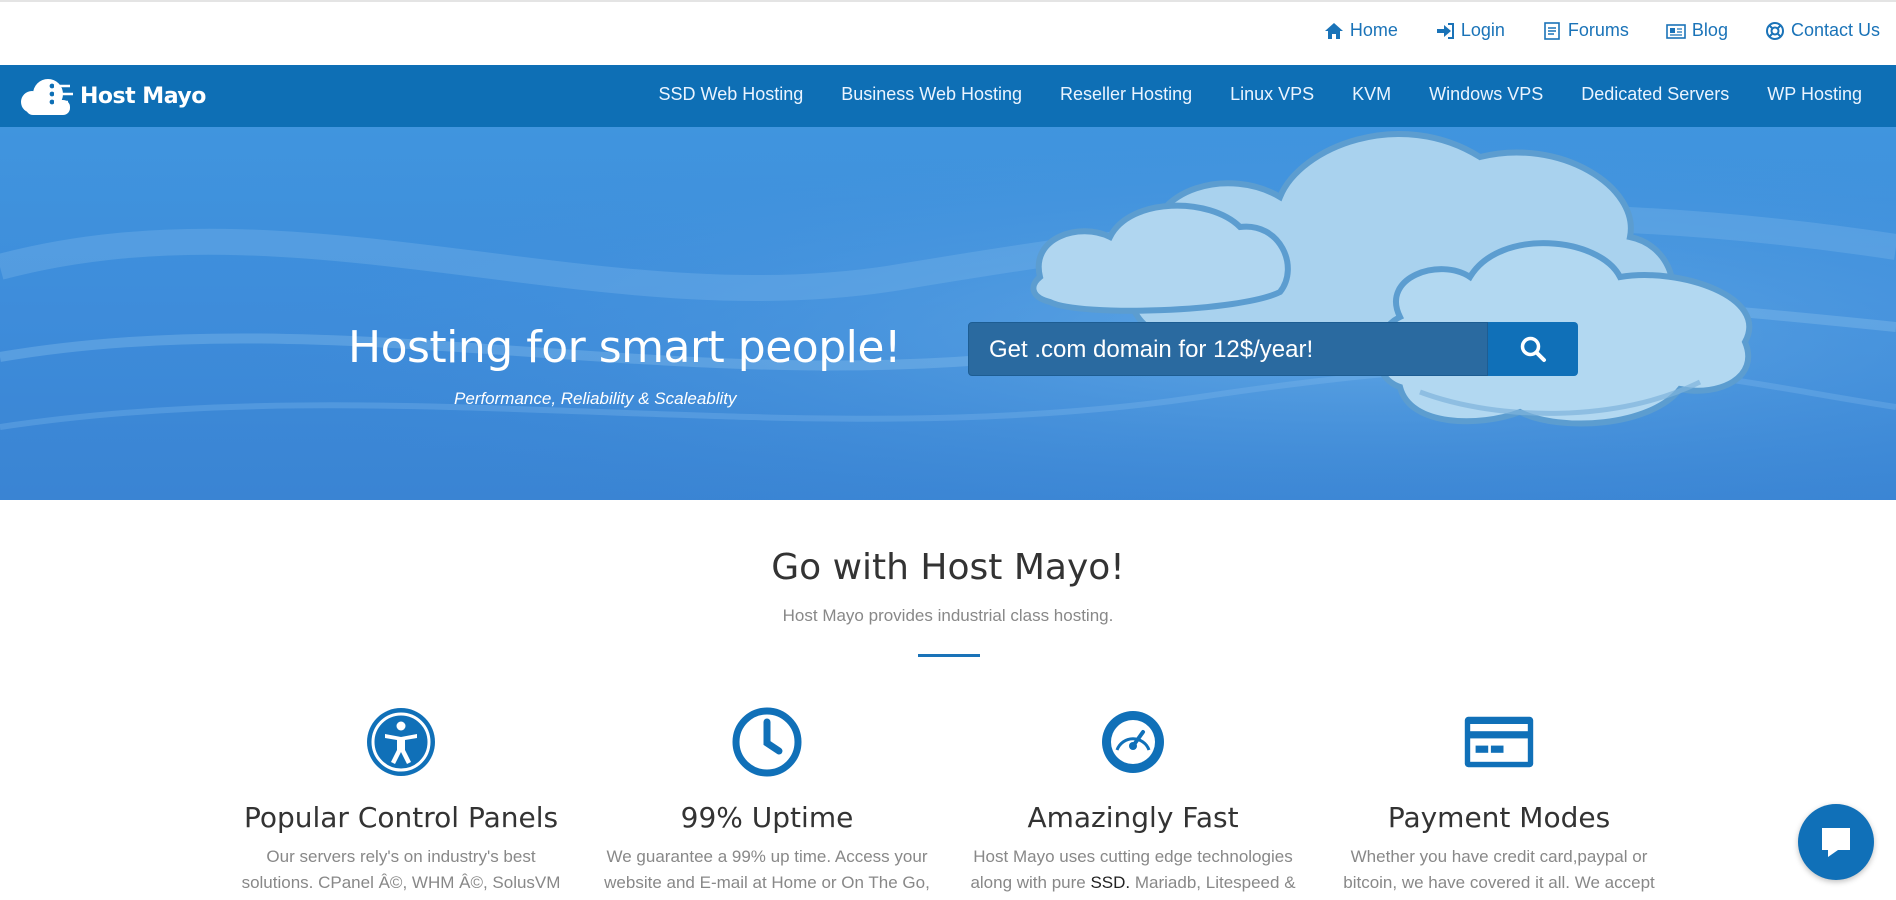 The height and width of the screenshot is (900, 1896). I want to click on feature-text-part: Mariadb, Litespeed &, so click(1213, 882).